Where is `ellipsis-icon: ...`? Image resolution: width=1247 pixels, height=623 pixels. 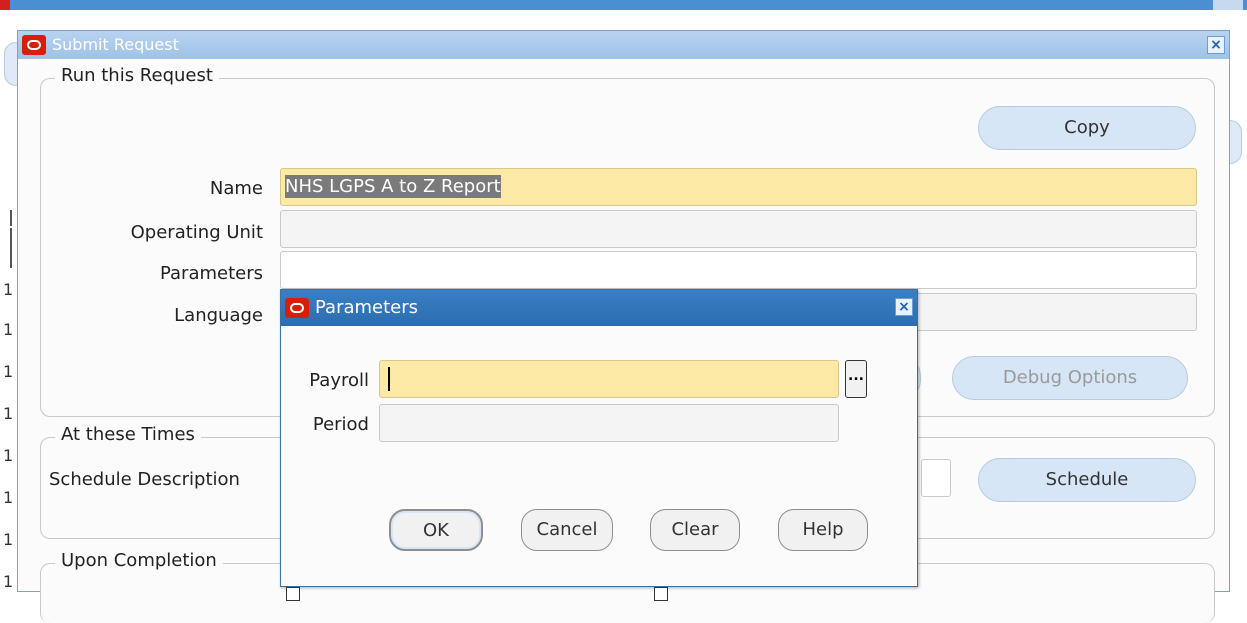 ellipsis-icon: ... is located at coordinates (856, 379).